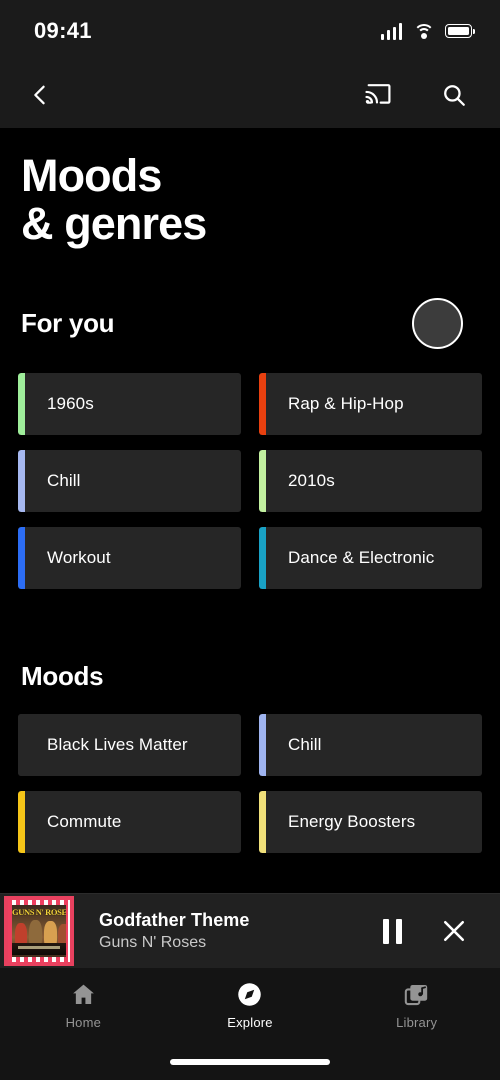 This screenshot has height=1080, width=500. I want to click on tab-home-label: Home, so click(83, 1022).